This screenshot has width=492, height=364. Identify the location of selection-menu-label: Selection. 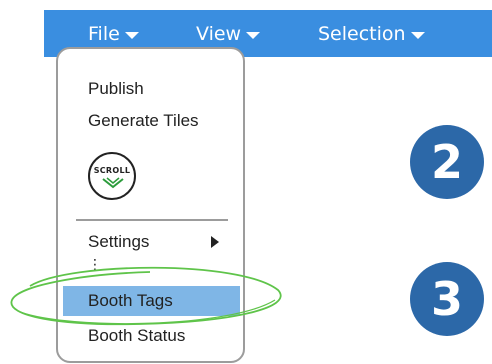
(362, 33).